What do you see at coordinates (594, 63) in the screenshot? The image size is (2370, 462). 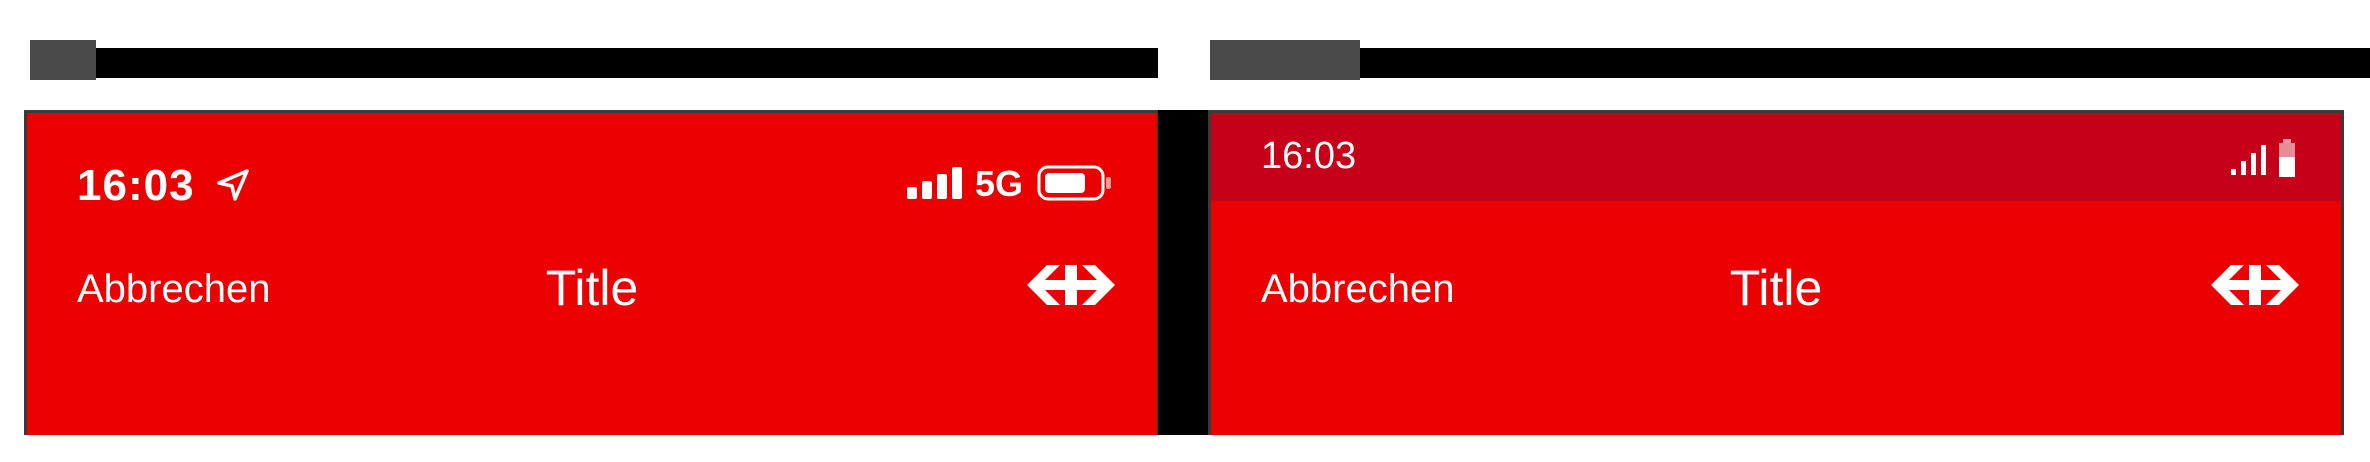 I see `ios-header-bar` at bounding box center [594, 63].